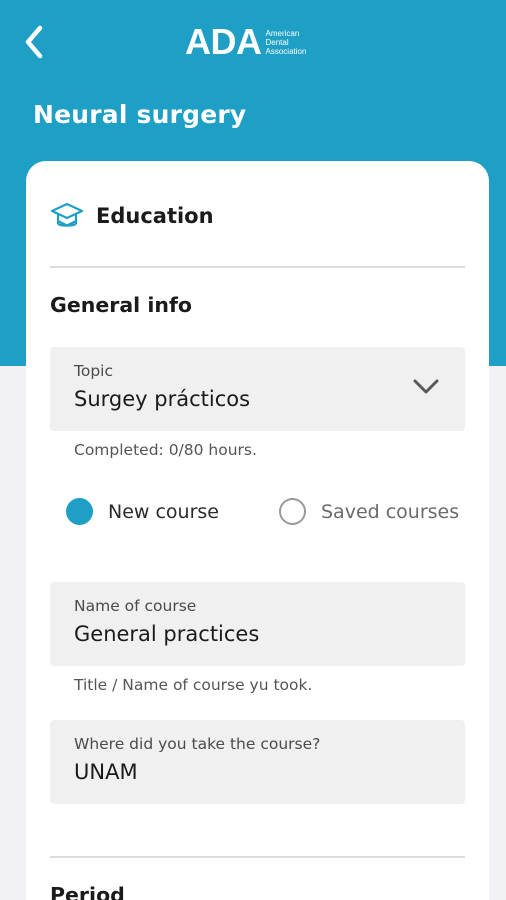 This screenshot has width=506, height=900. I want to click on logo-subtitle-line: Dental, so click(277, 42).